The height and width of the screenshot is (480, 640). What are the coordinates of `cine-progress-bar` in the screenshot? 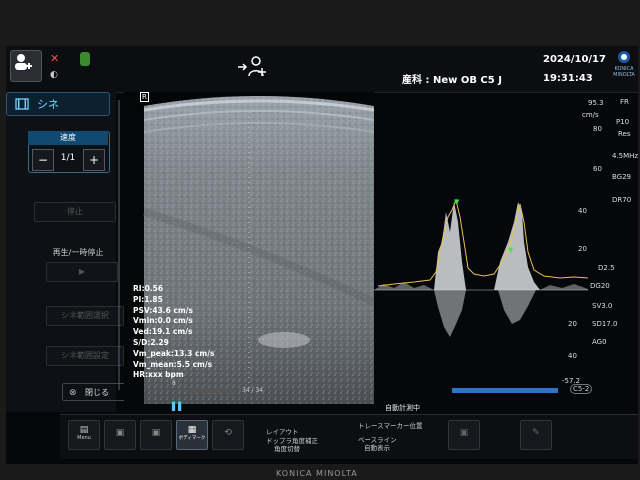 It's located at (211, 391).